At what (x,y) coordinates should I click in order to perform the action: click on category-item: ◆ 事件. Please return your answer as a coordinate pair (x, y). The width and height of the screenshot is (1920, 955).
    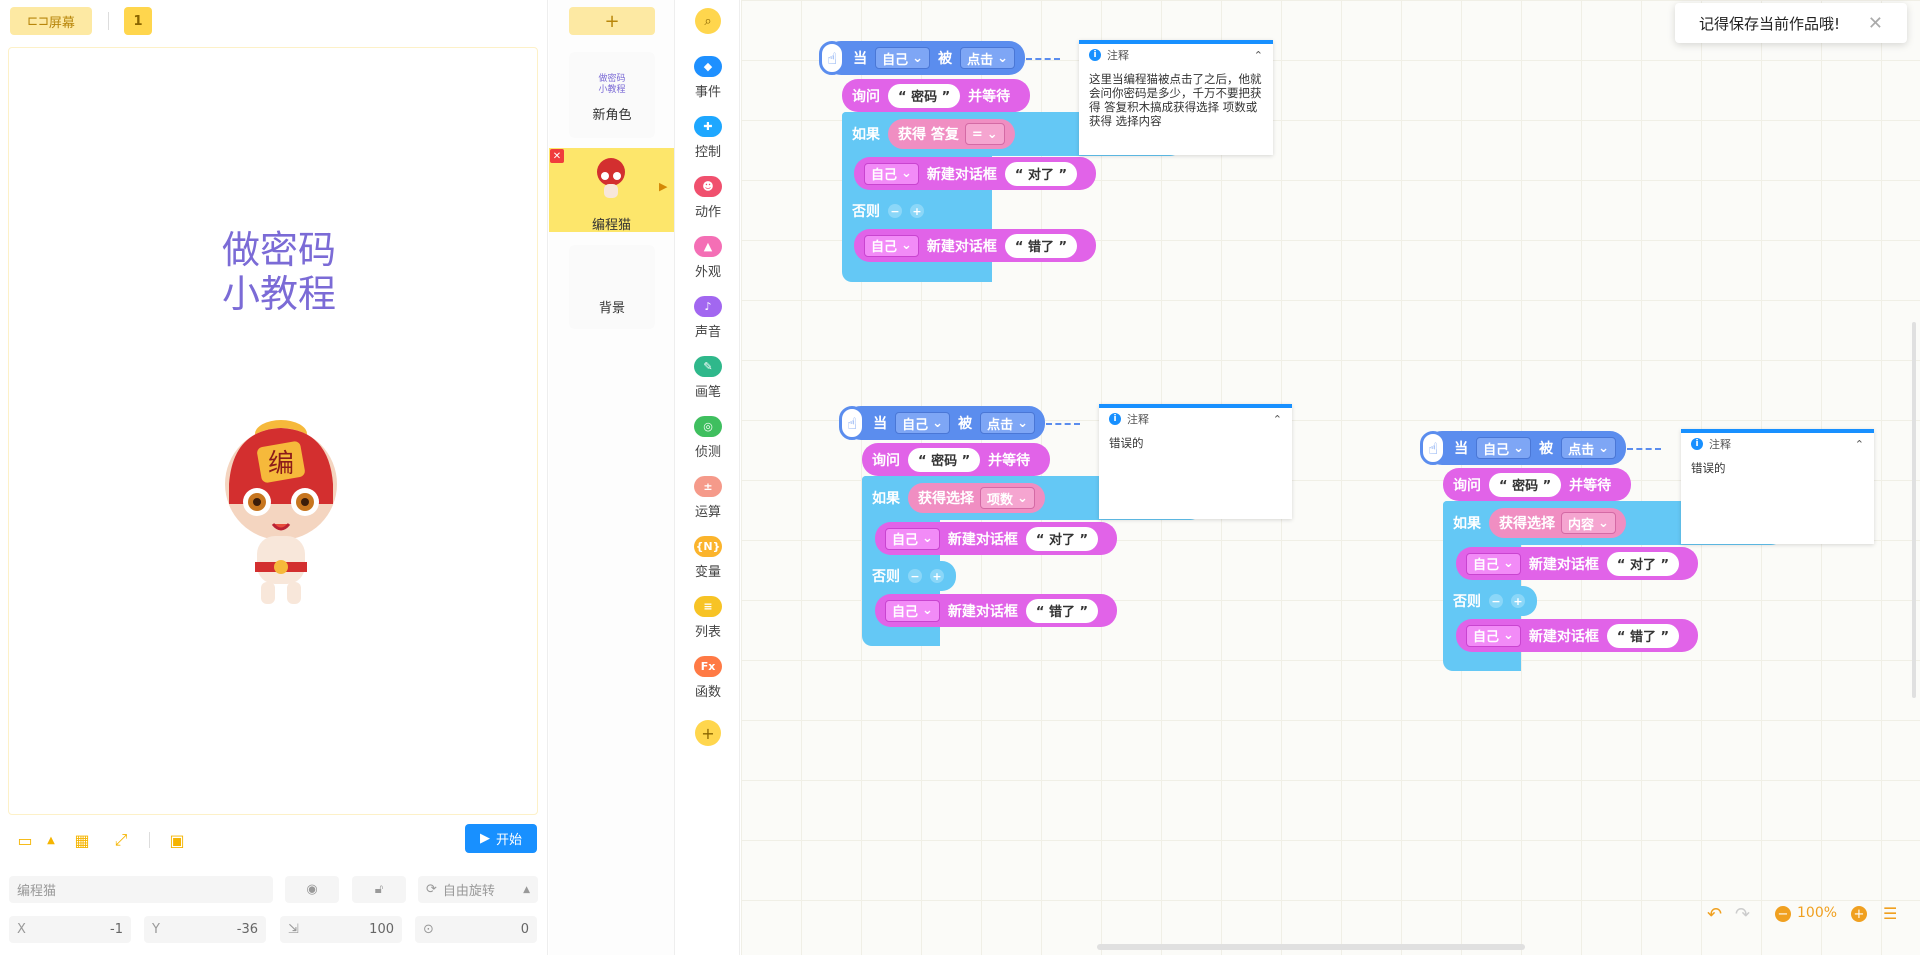
    Looking at the image, I should click on (708, 78).